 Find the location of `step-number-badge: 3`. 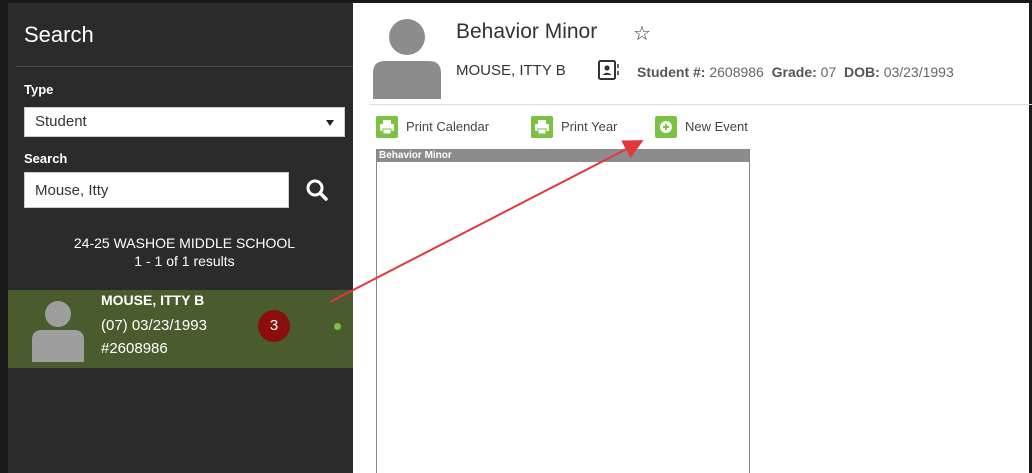

step-number-badge: 3 is located at coordinates (274, 326).